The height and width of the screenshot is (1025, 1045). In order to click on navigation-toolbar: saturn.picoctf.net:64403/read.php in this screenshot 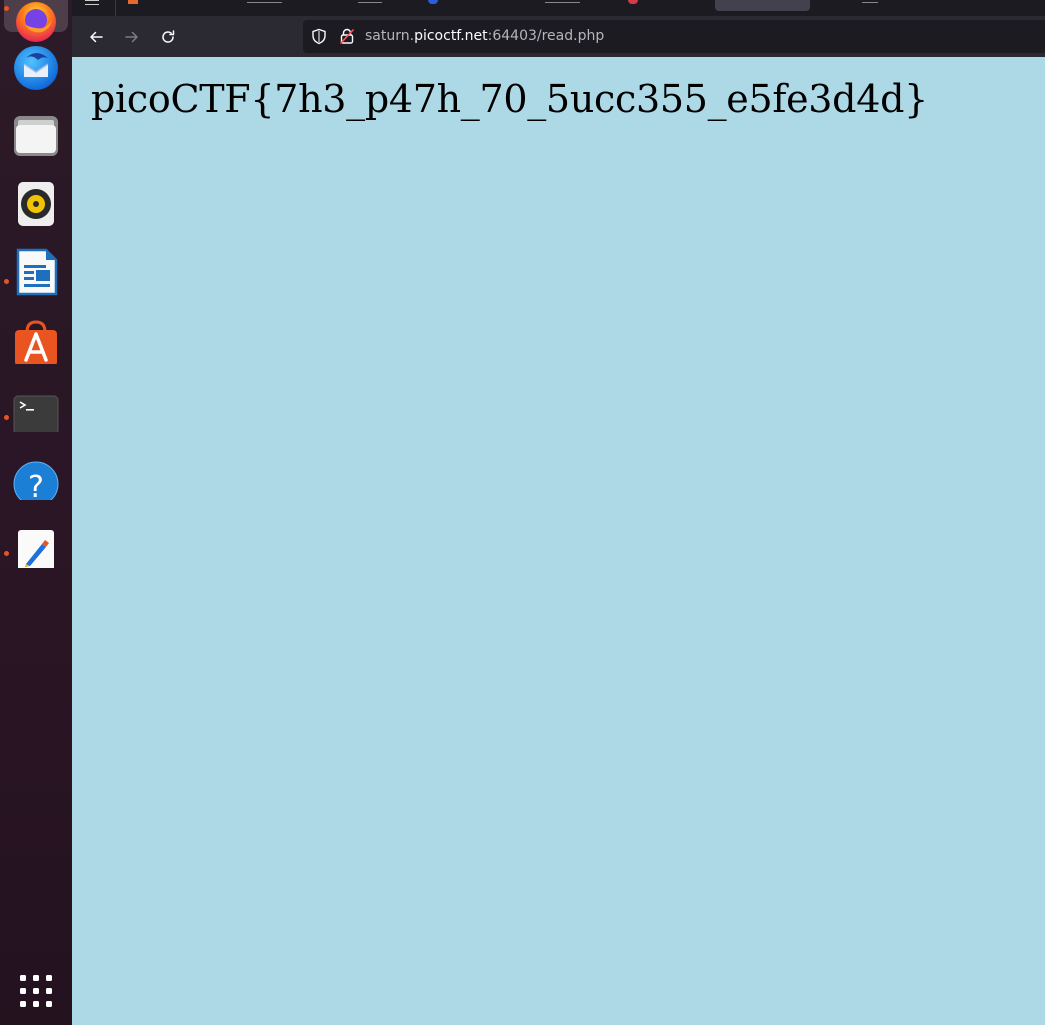, I will do `click(558, 36)`.